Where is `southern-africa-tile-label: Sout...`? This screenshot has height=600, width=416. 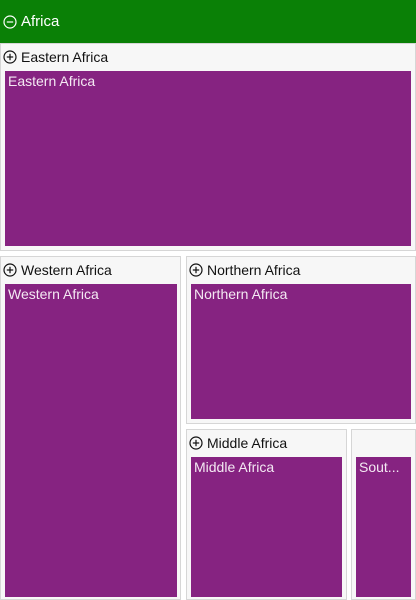
southern-africa-tile-label: Sout... is located at coordinates (379, 467).